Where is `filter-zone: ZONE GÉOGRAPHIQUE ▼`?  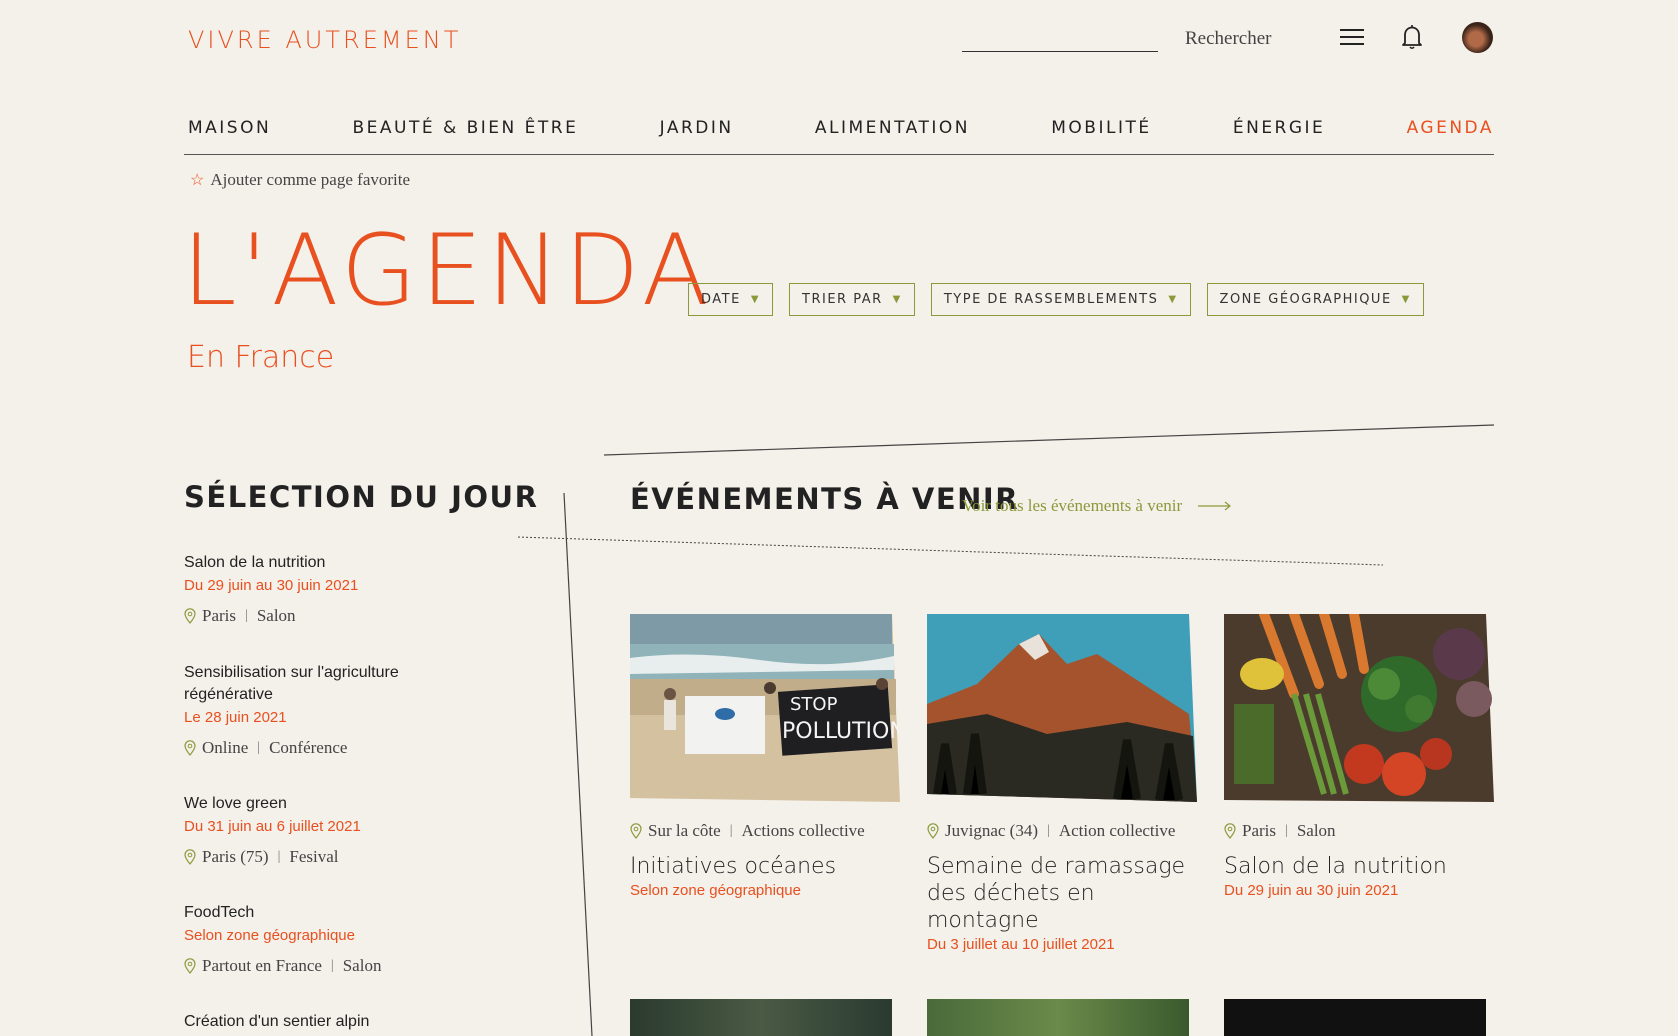 filter-zone: ZONE GÉOGRAPHIQUE ▼ is located at coordinates (1315, 299).